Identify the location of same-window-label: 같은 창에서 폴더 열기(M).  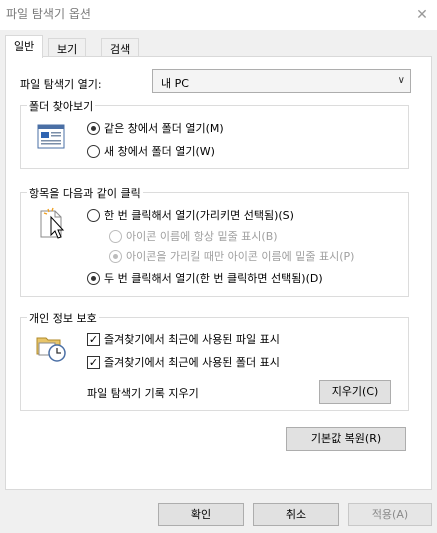
(164, 128).